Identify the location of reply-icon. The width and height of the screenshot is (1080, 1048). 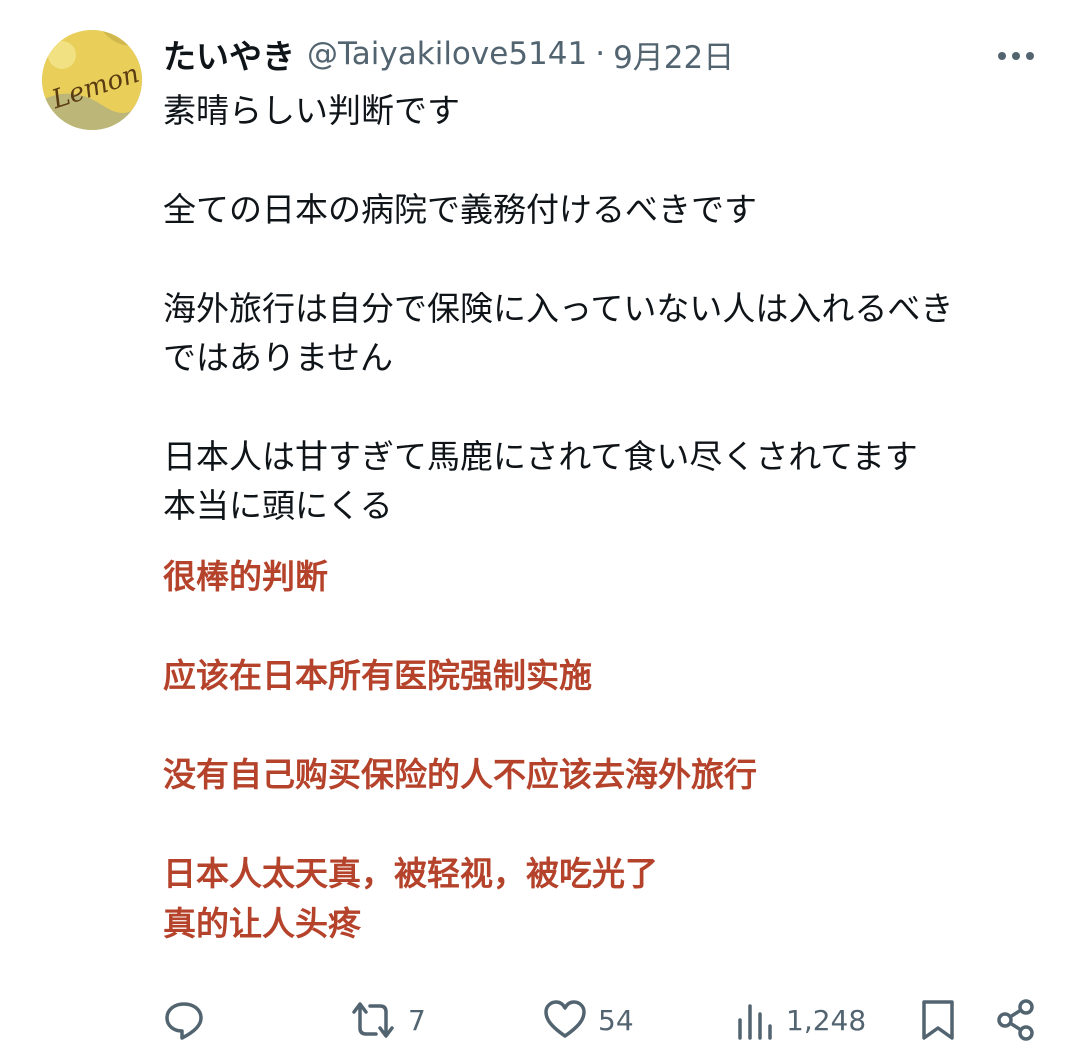
(184, 1021).